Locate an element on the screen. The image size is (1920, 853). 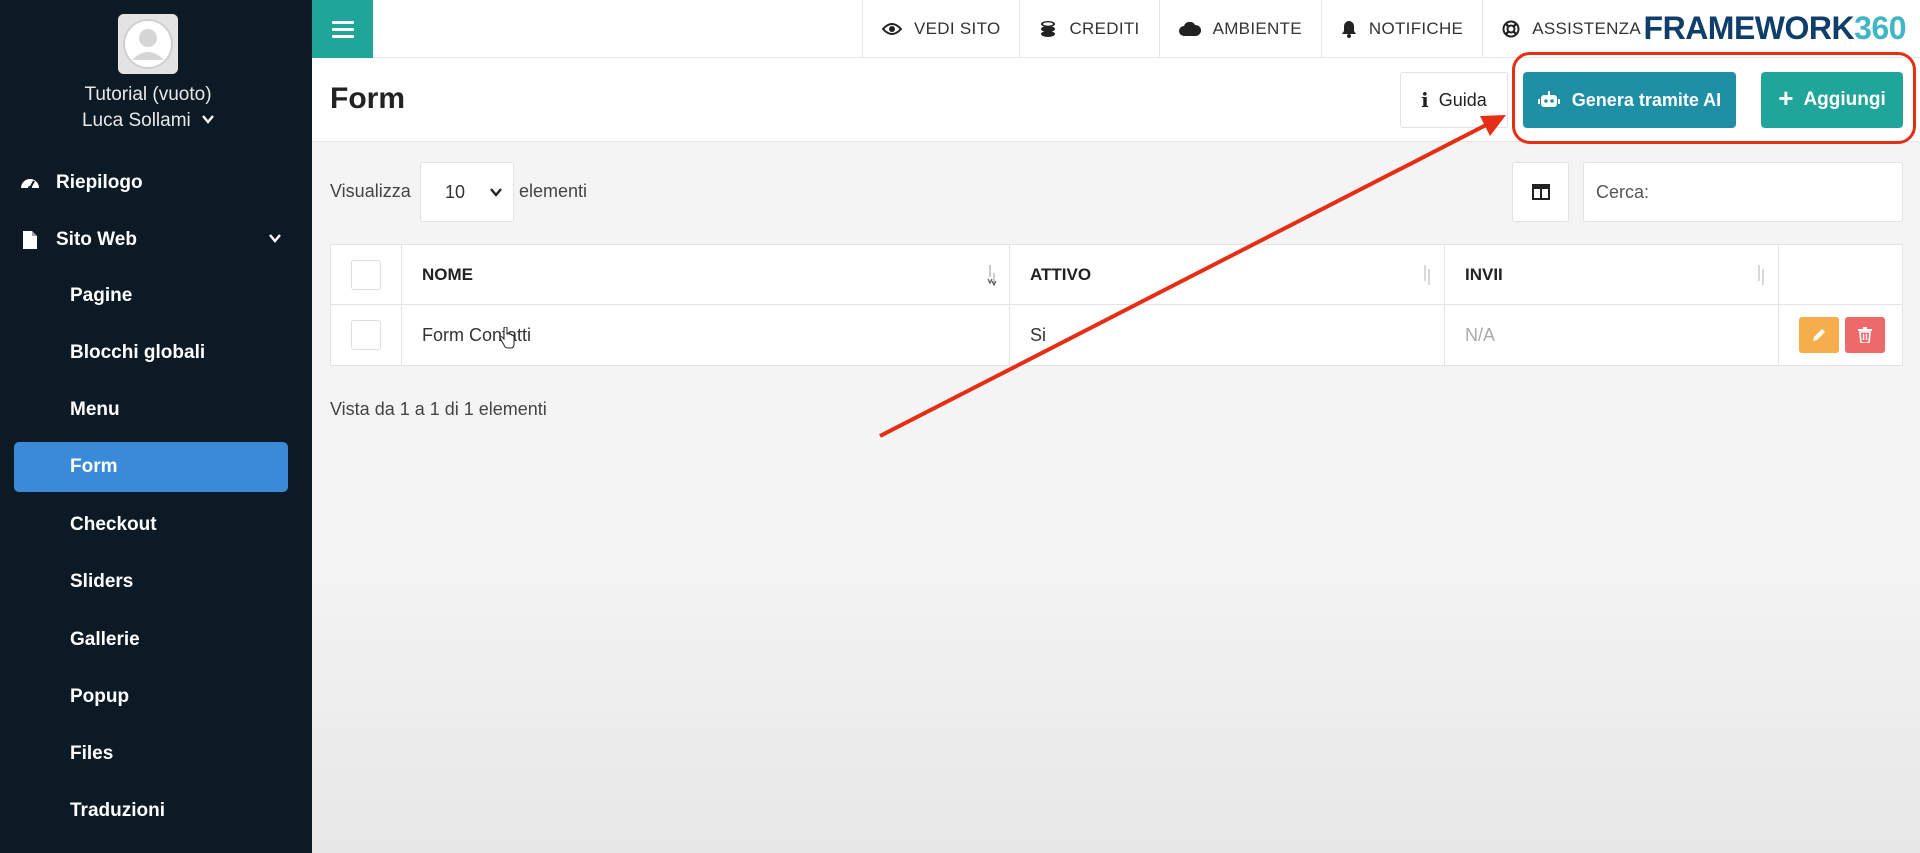
elements-label: elementi is located at coordinates (553, 191).